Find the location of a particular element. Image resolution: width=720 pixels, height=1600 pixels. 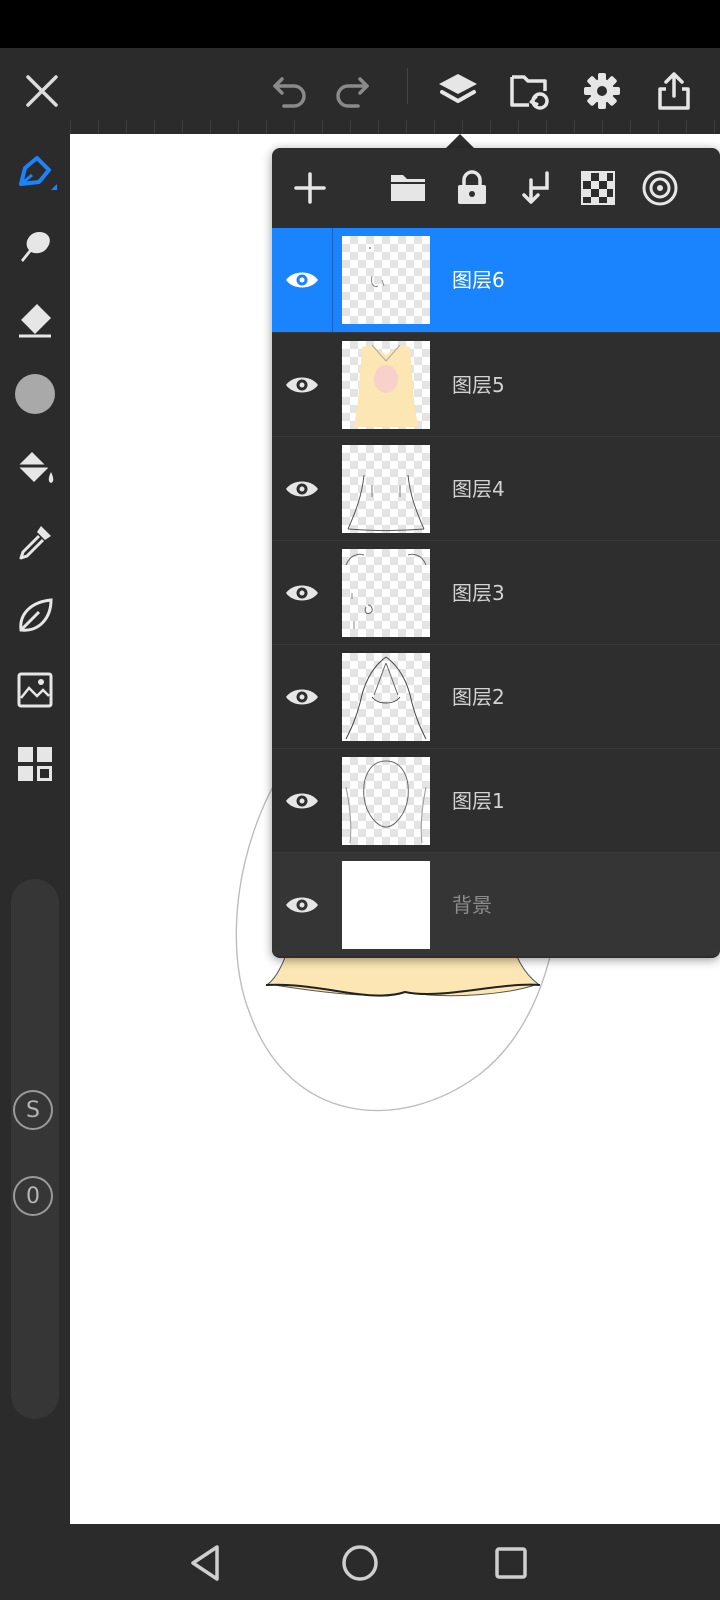

recents-icon is located at coordinates (511, 1563).